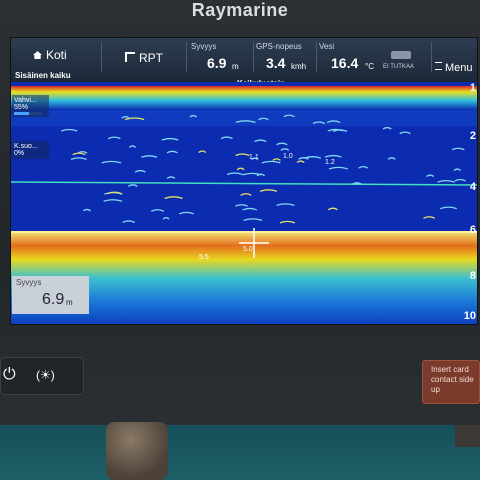 The width and height of the screenshot is (480, 480). Describe the element at coordinates (9, 374) in the screenshot. I see `power-icon: ⏻` at that location.